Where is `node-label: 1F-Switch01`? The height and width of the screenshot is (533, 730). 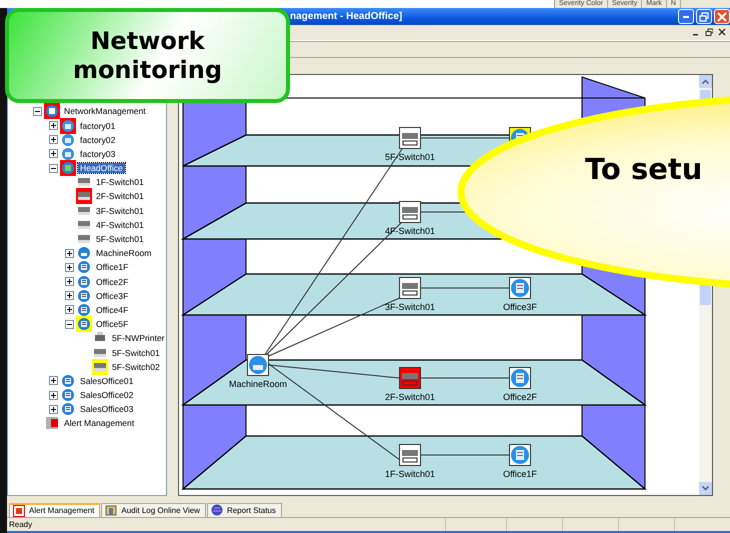
node-label: 1F-Switch01 is located at coordinates (410, 474).